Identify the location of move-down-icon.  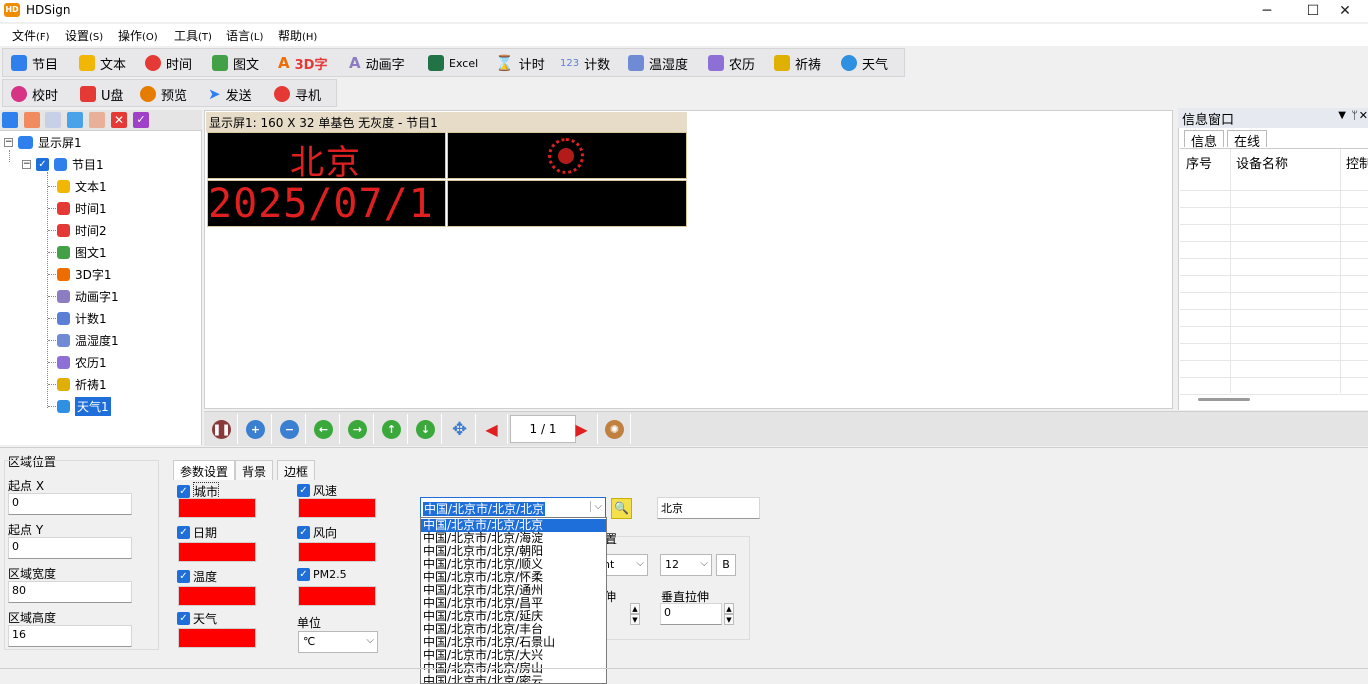
(97, 120).